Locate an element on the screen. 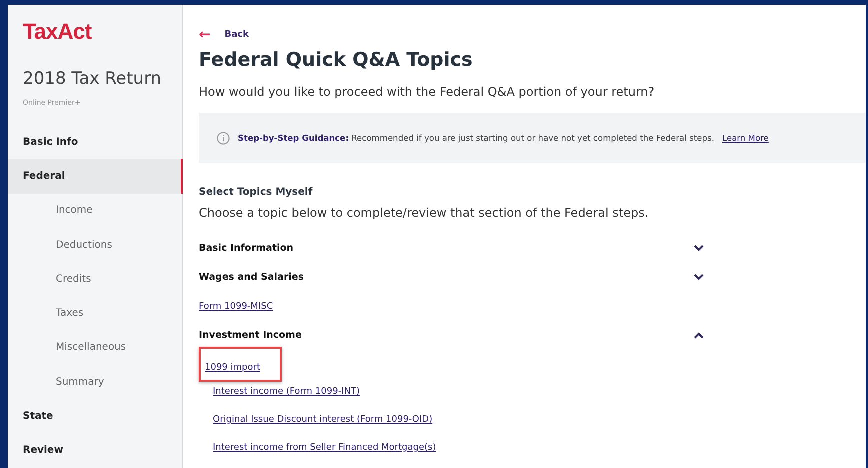  page-title: Federal Quick Q&A Topics is located at coordinates (336, 60).